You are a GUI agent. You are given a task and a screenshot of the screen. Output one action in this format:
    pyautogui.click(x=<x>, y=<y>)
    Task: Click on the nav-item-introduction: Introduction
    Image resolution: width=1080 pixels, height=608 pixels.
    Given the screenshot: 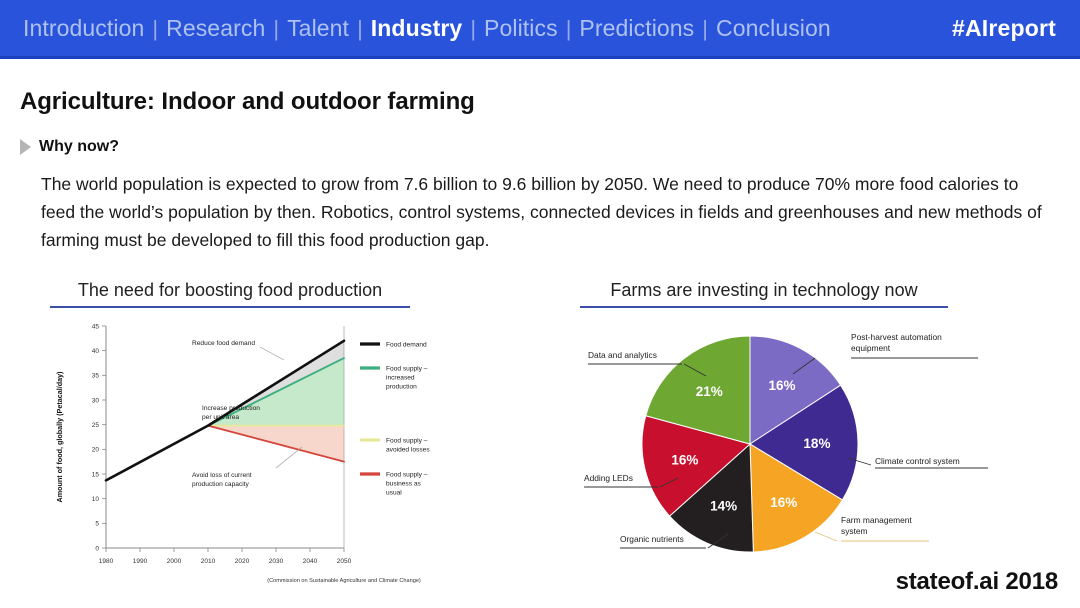 What is the action you would take?
    pyautogui.click(x=83, y=28)
    